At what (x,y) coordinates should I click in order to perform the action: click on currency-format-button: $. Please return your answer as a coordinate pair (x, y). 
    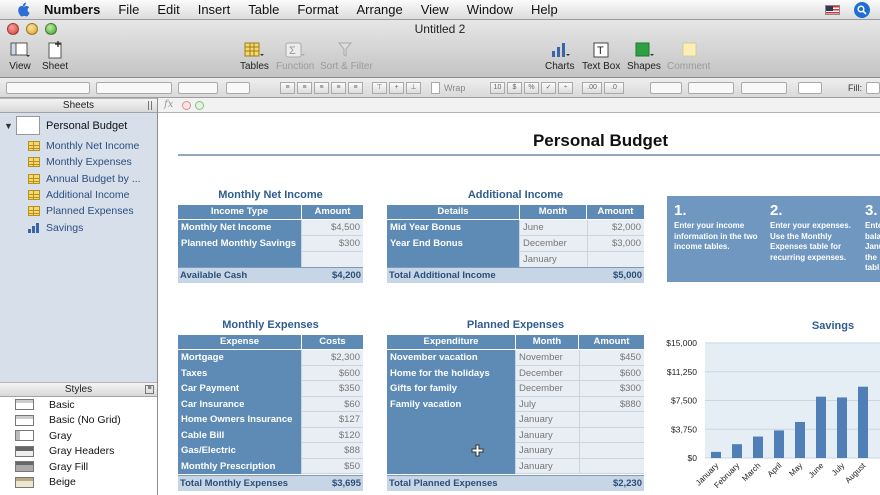
    Looking at the image, I should click on (514, 88).